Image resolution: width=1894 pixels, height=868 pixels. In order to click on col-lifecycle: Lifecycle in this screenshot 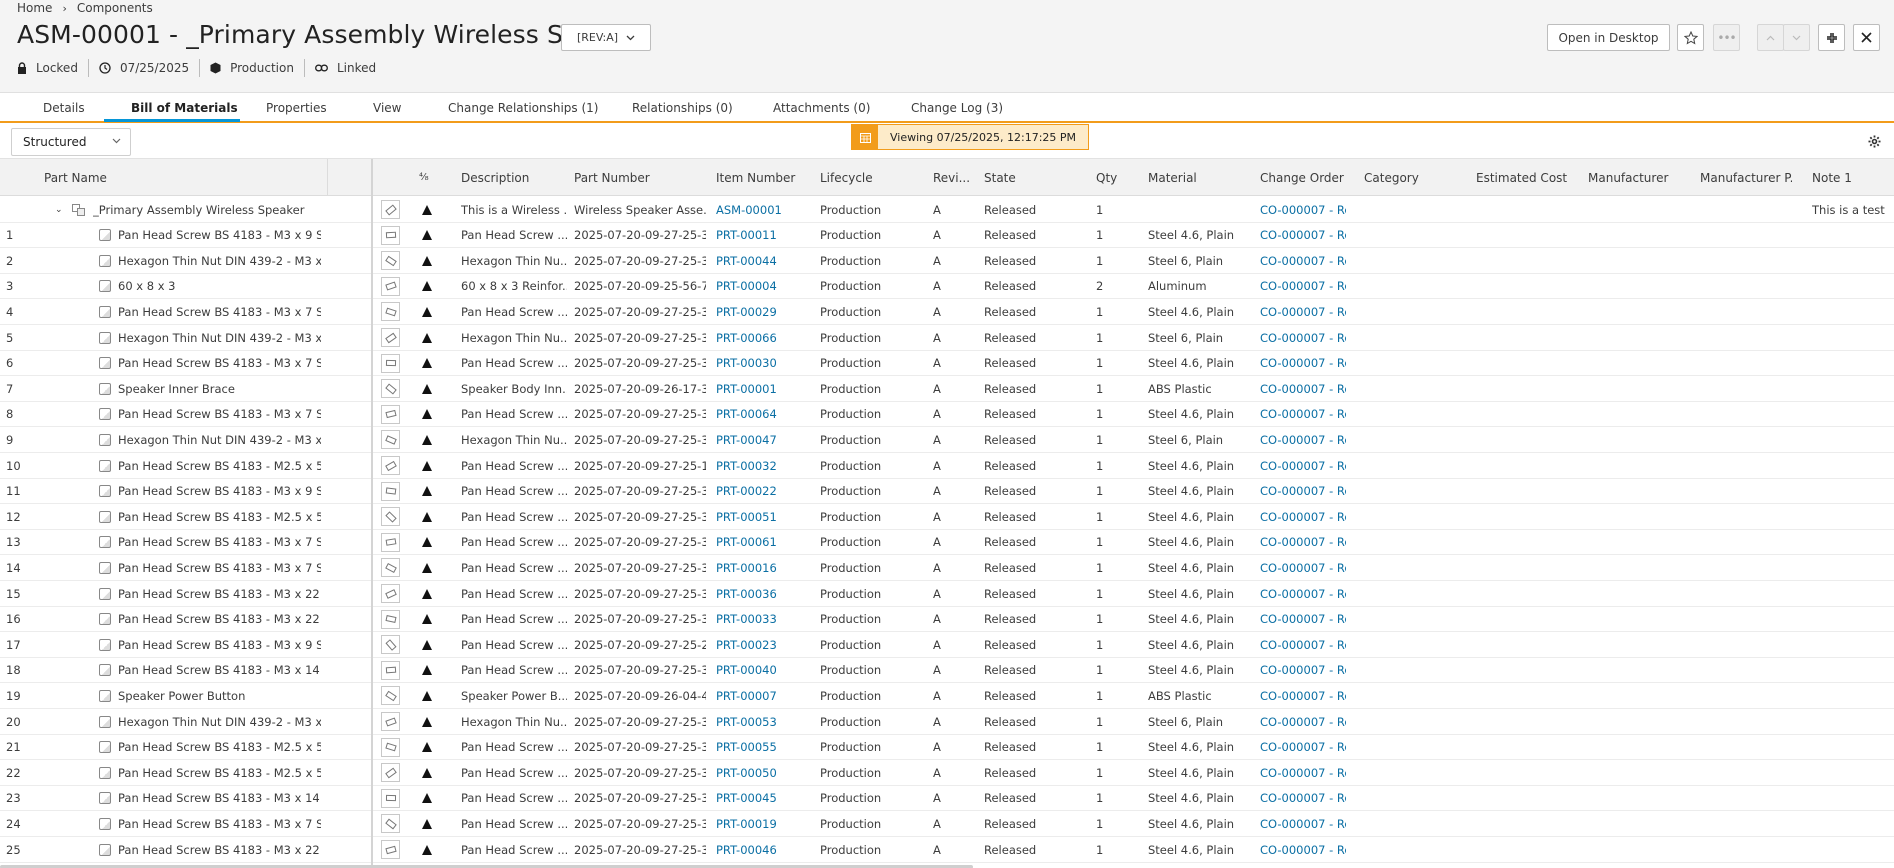, I will do `click(870, 177)`.